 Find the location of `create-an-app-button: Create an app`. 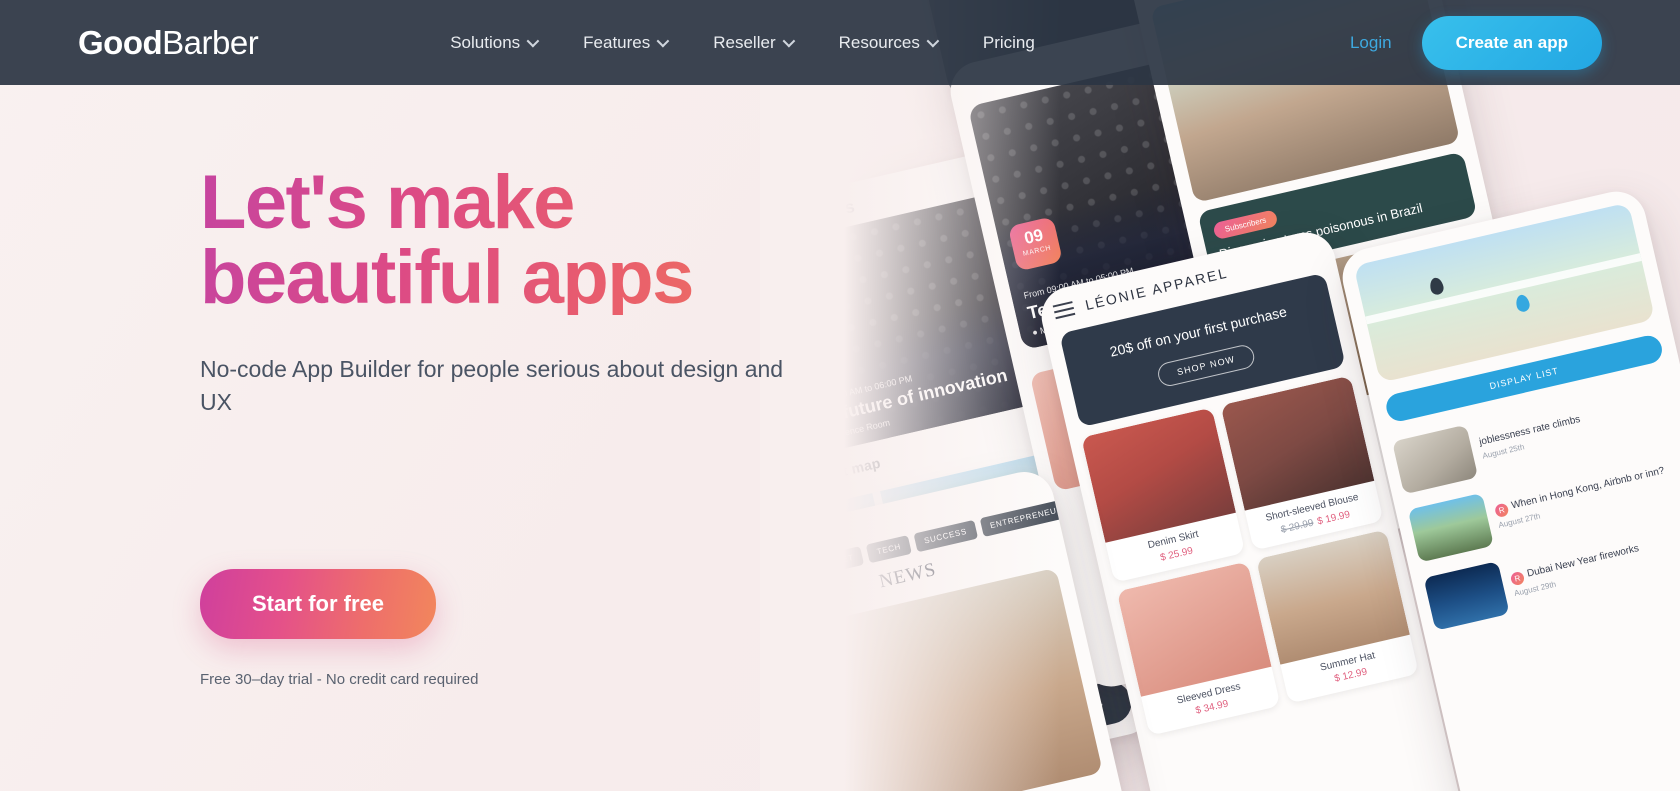

create-an-app-button: Create an app is located at coordinates (1511, 42).